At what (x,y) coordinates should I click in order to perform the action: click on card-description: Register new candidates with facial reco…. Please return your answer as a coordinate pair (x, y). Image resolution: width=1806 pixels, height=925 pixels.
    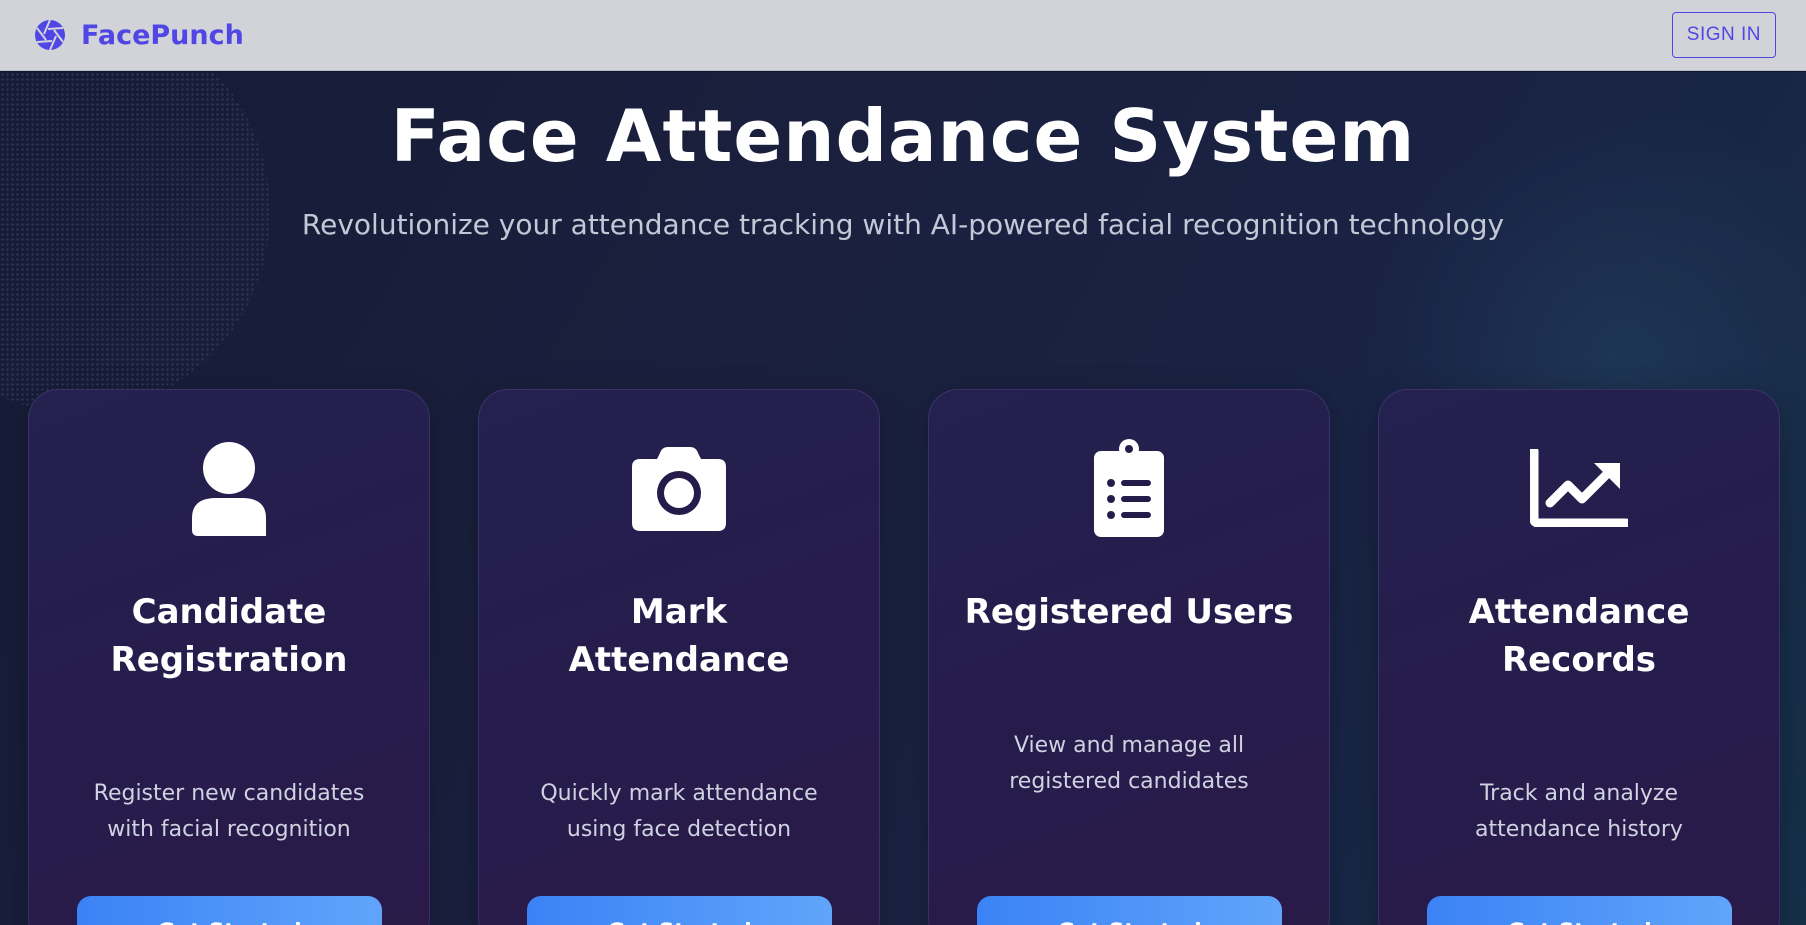
    Looking at the image, I should click on (229, 811).